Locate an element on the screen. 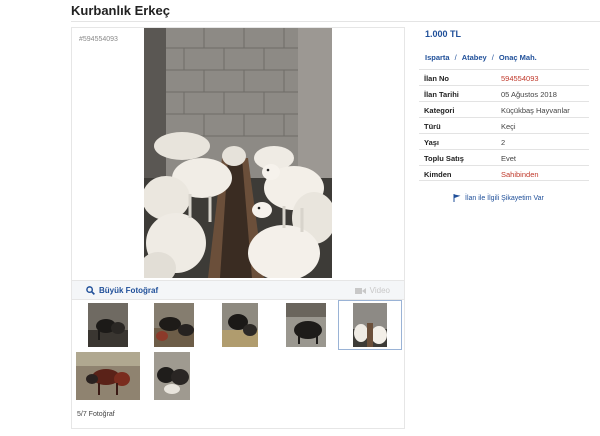  info-row-age: Yaşı 2 is located at coordinates (504, 141).